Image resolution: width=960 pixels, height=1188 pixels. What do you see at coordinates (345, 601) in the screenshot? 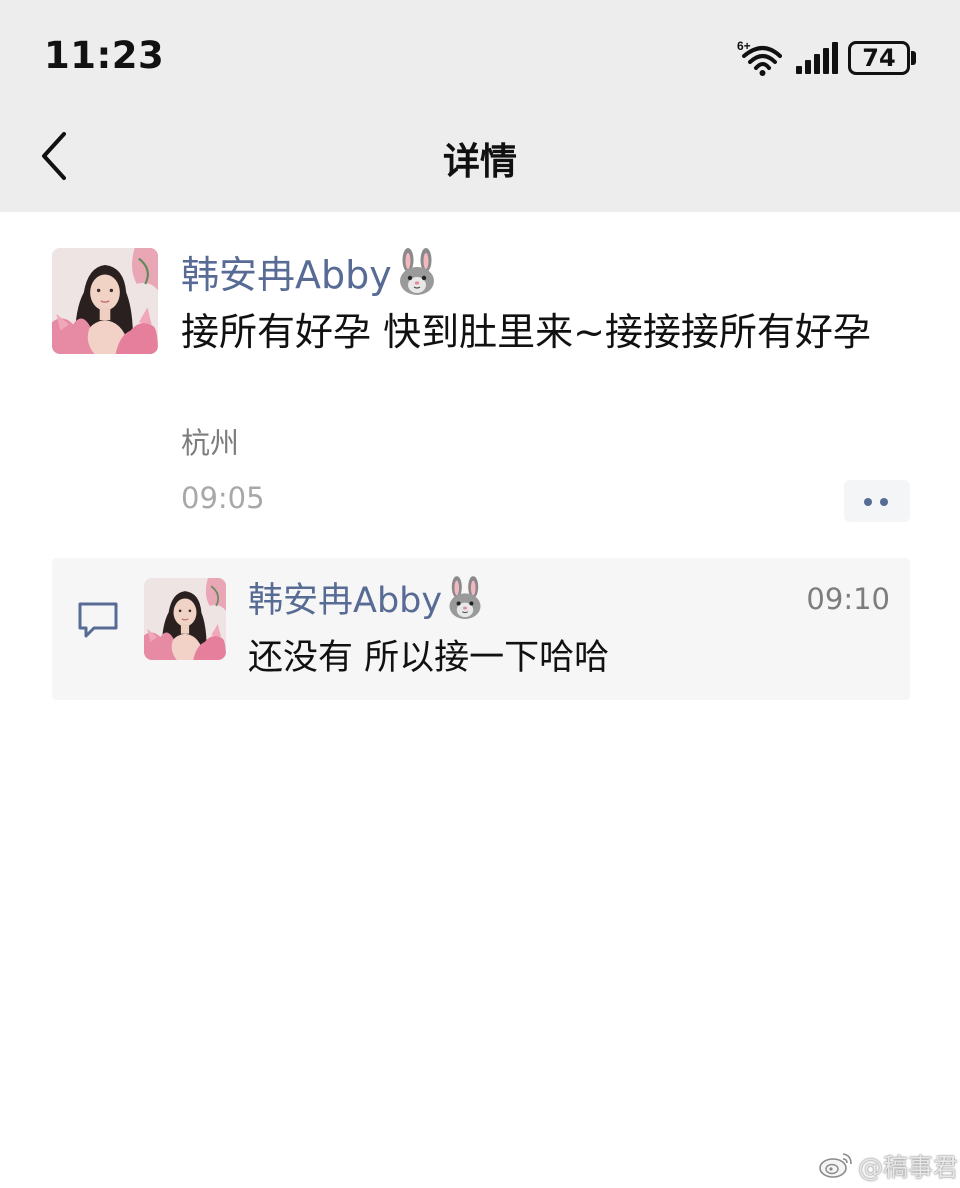
I see `comment-author-name: 韩安冉Abby` at bounding box center [345, 601].